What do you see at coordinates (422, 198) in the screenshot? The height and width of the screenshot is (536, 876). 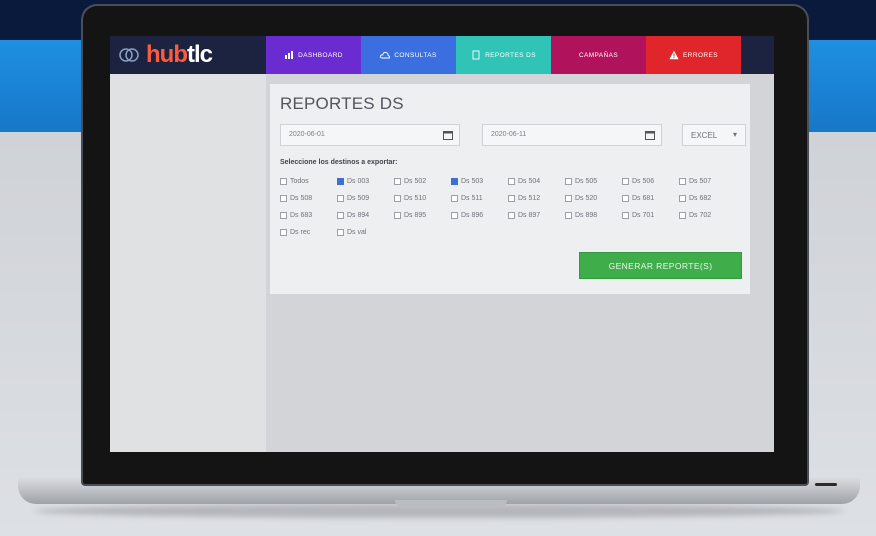 I see `destination-checkbox: Ds 510` at bounding box center [422, 198].